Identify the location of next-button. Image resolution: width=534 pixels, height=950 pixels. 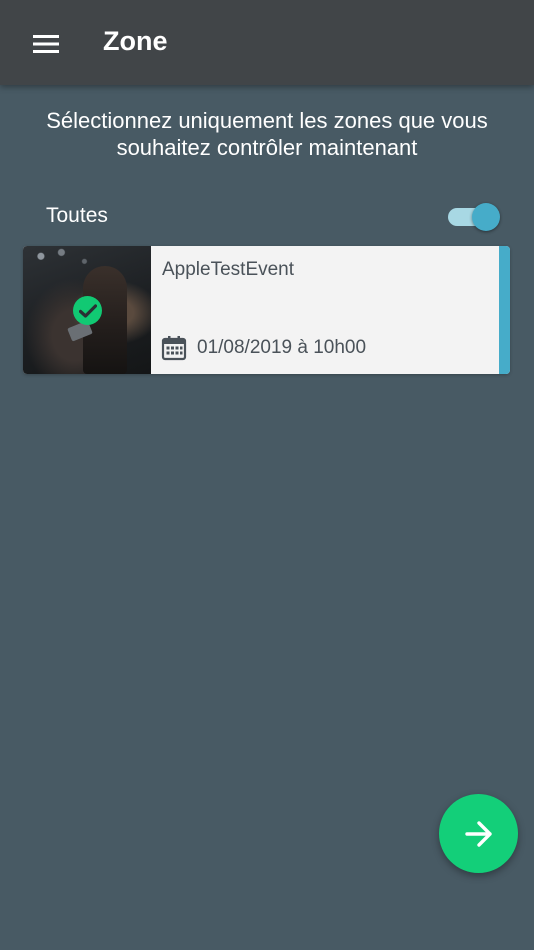
(478, 833).